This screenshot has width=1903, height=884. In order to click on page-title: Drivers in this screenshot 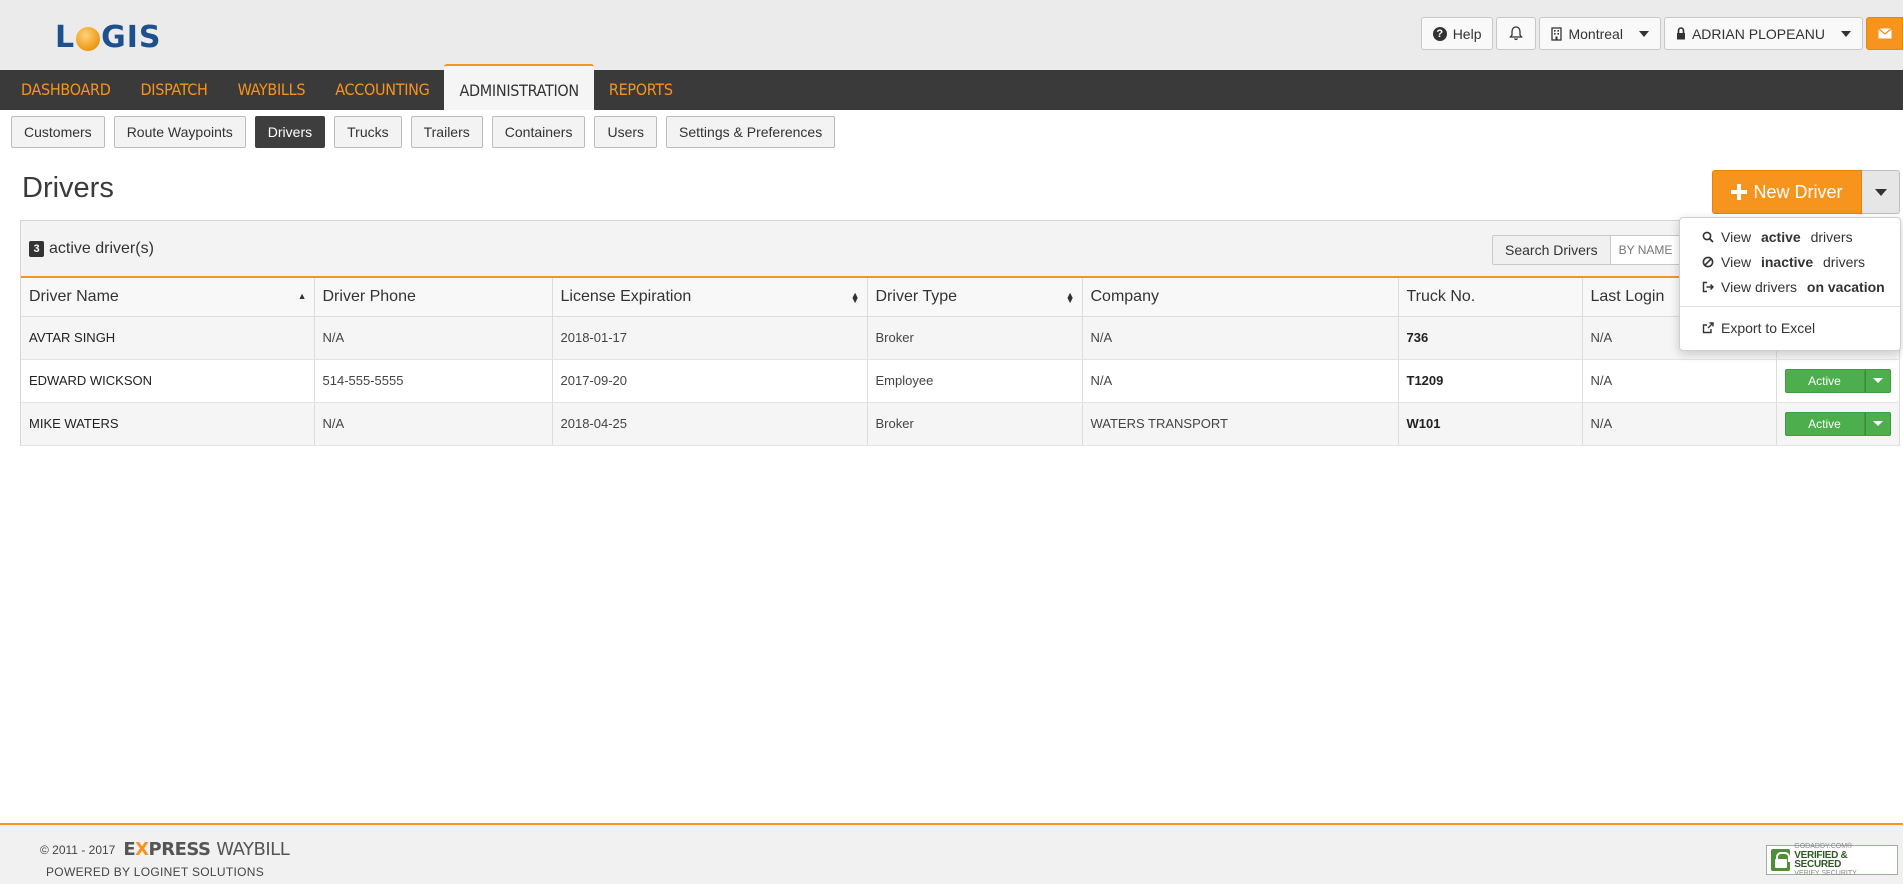, I will do `click(68, 188)`.